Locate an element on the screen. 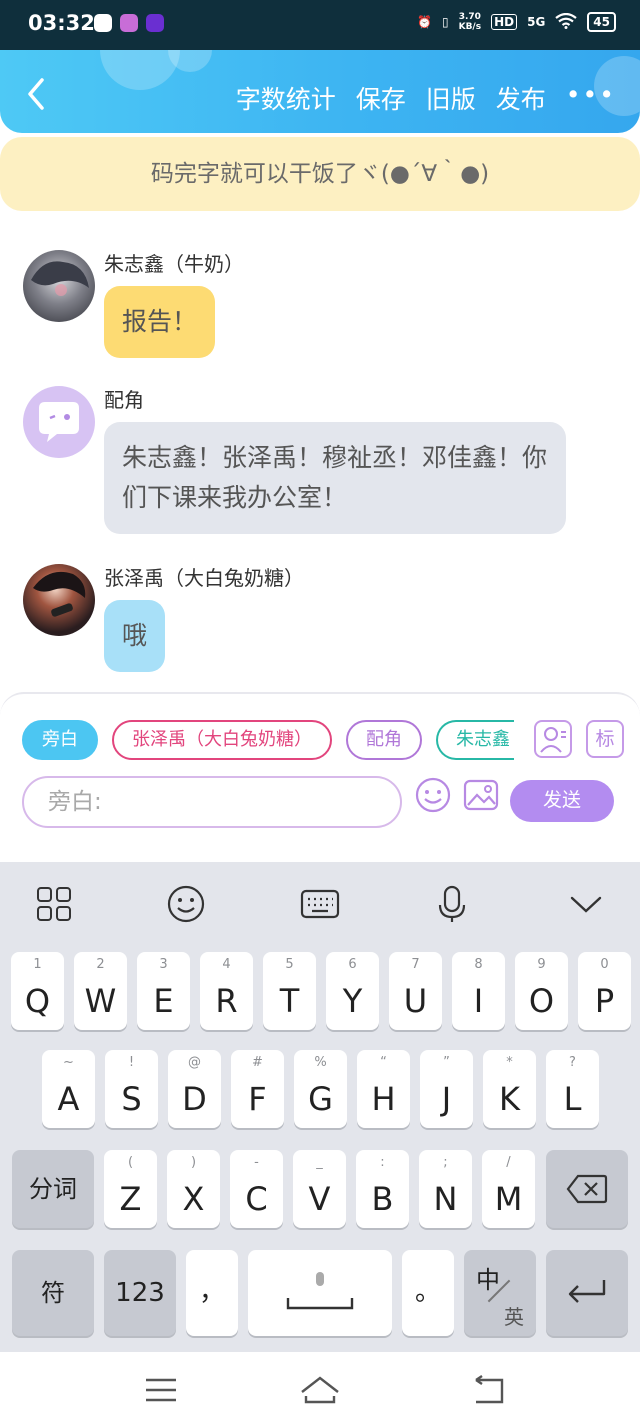 The image size is (640, 1427). apps-grid-button is located at coordinates (54, 904).